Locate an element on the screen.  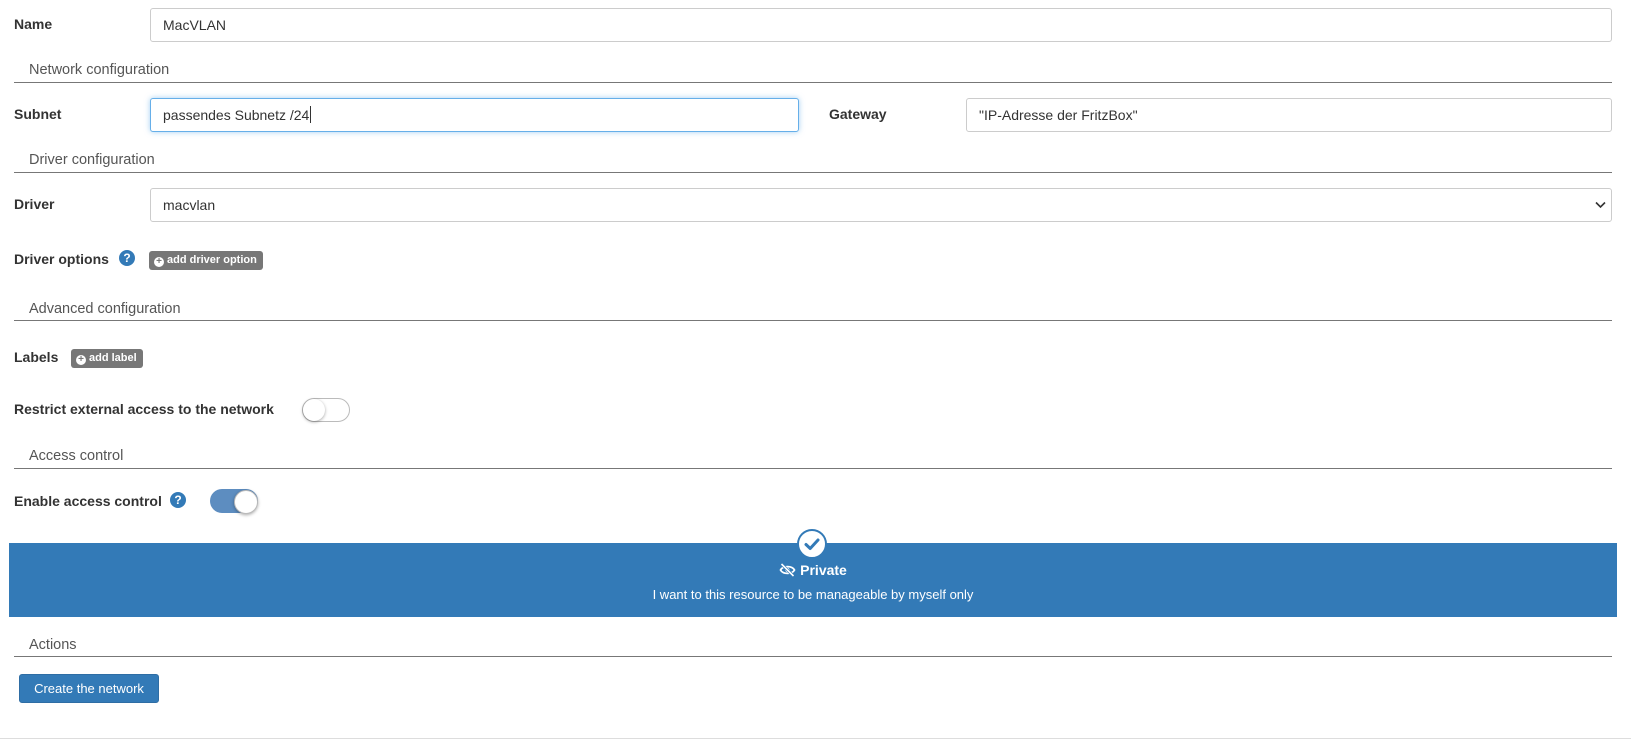
restrict-access-label: Restrict external access to the network is located at coordinates (144, 409).